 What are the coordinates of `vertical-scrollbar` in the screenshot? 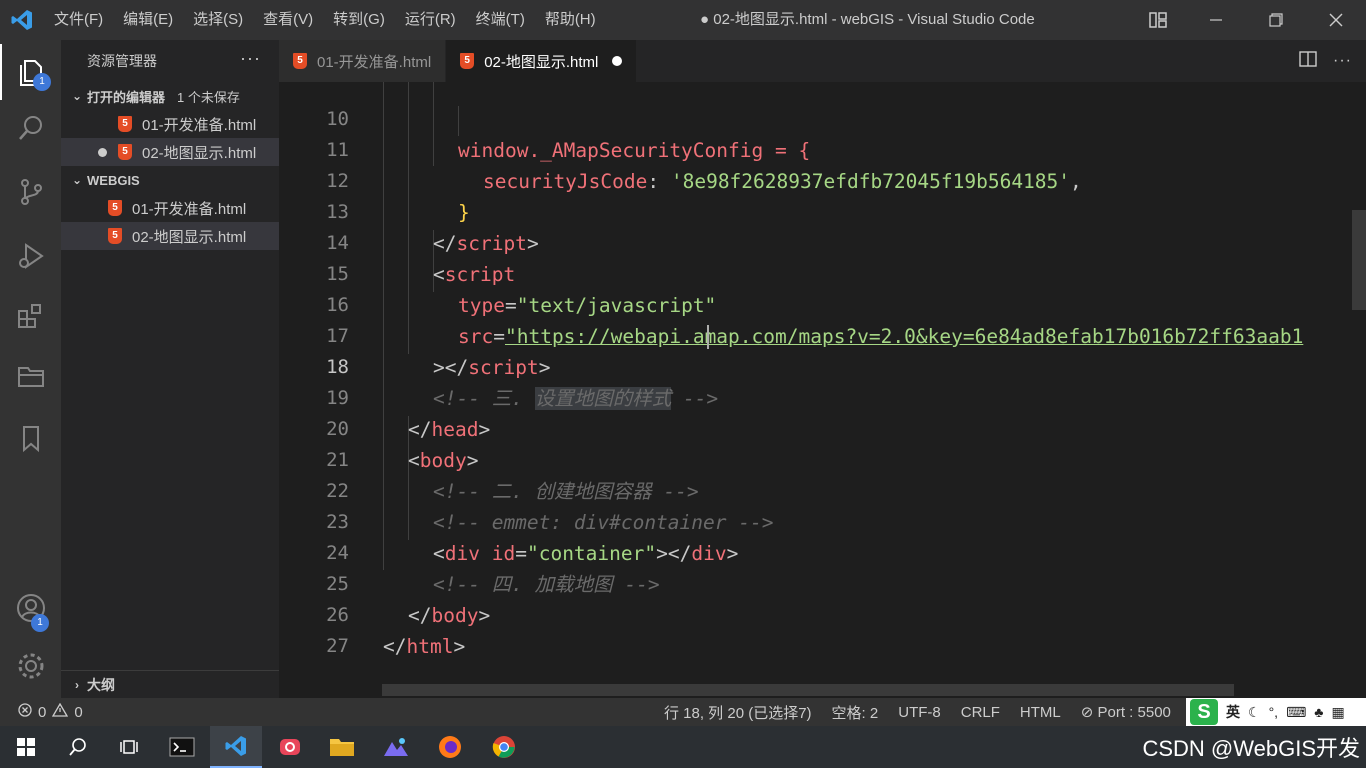 It's located at (1359, 260).